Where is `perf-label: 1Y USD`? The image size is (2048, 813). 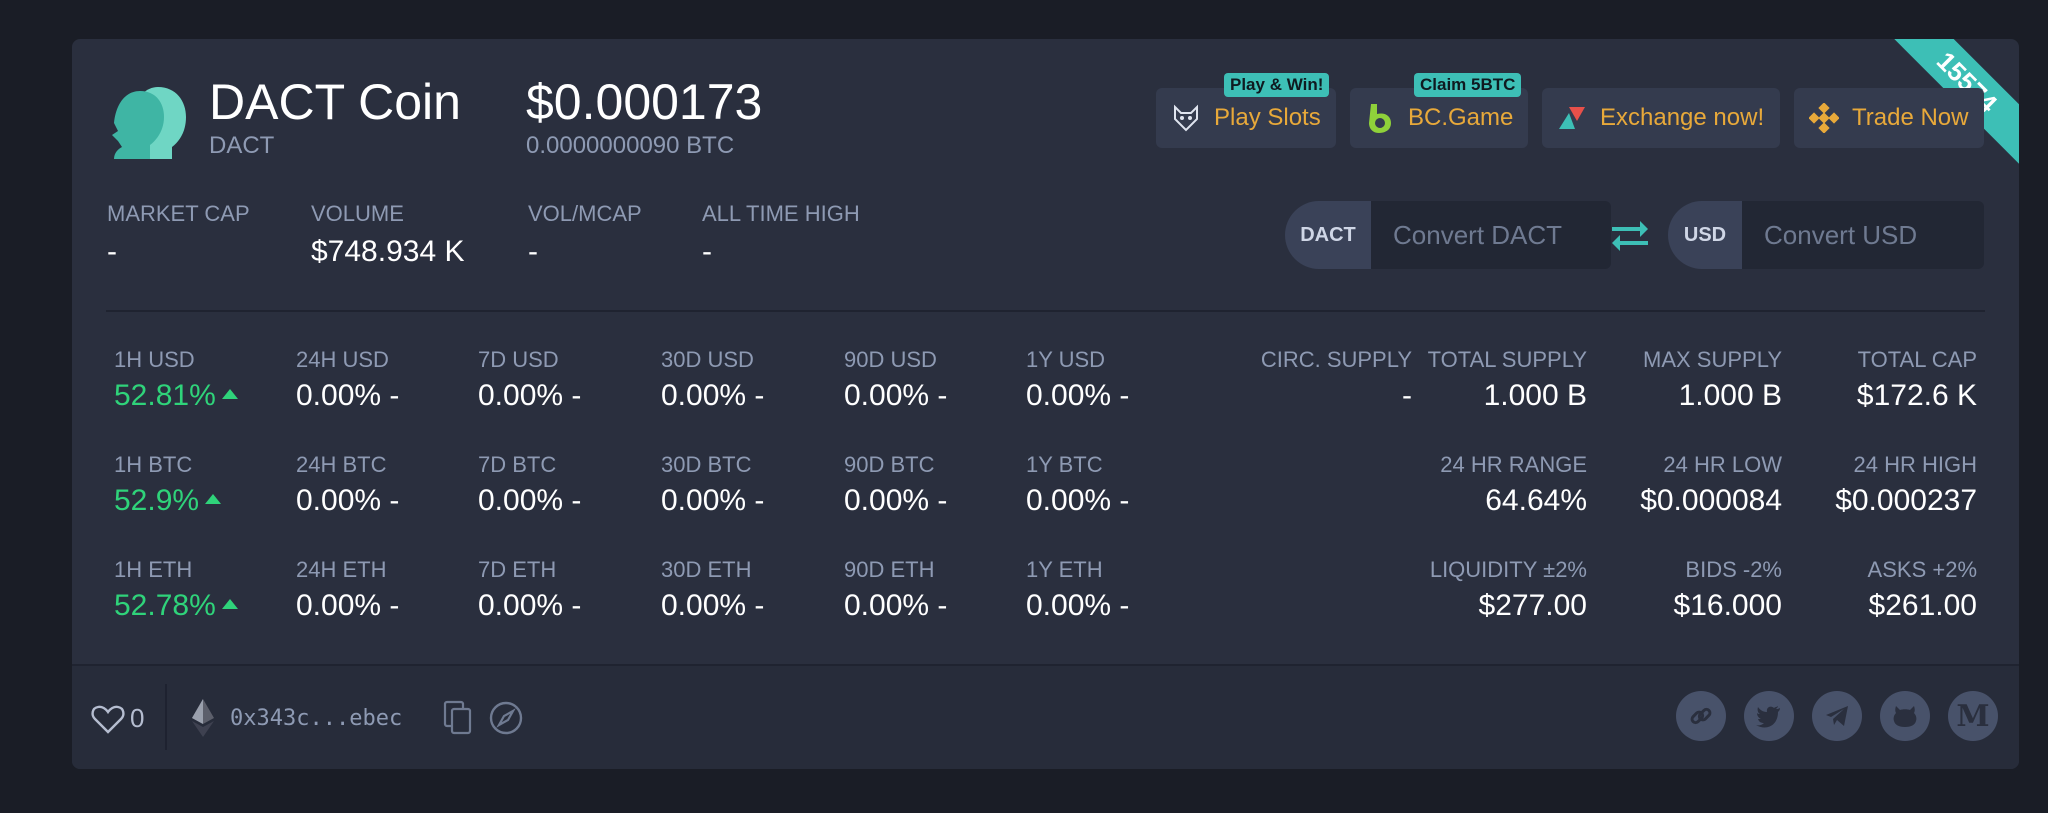
perf-label: 1Y USD is located at coordinates (1066, 359).